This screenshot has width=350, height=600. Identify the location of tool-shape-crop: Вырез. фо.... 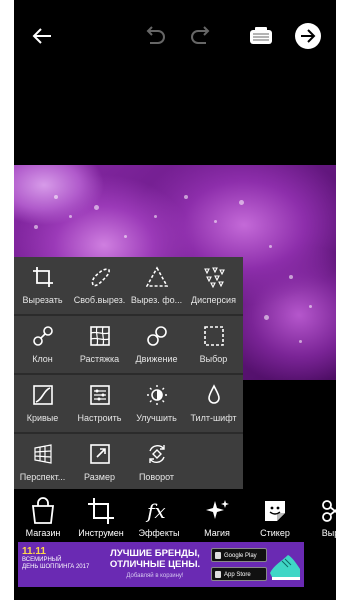
(156, 285).